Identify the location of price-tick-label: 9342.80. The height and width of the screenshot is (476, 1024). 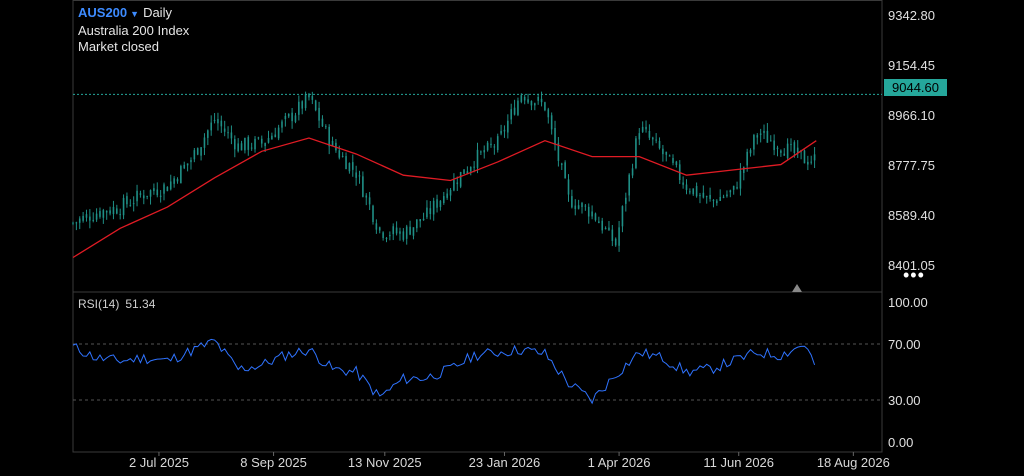
(911, 15).